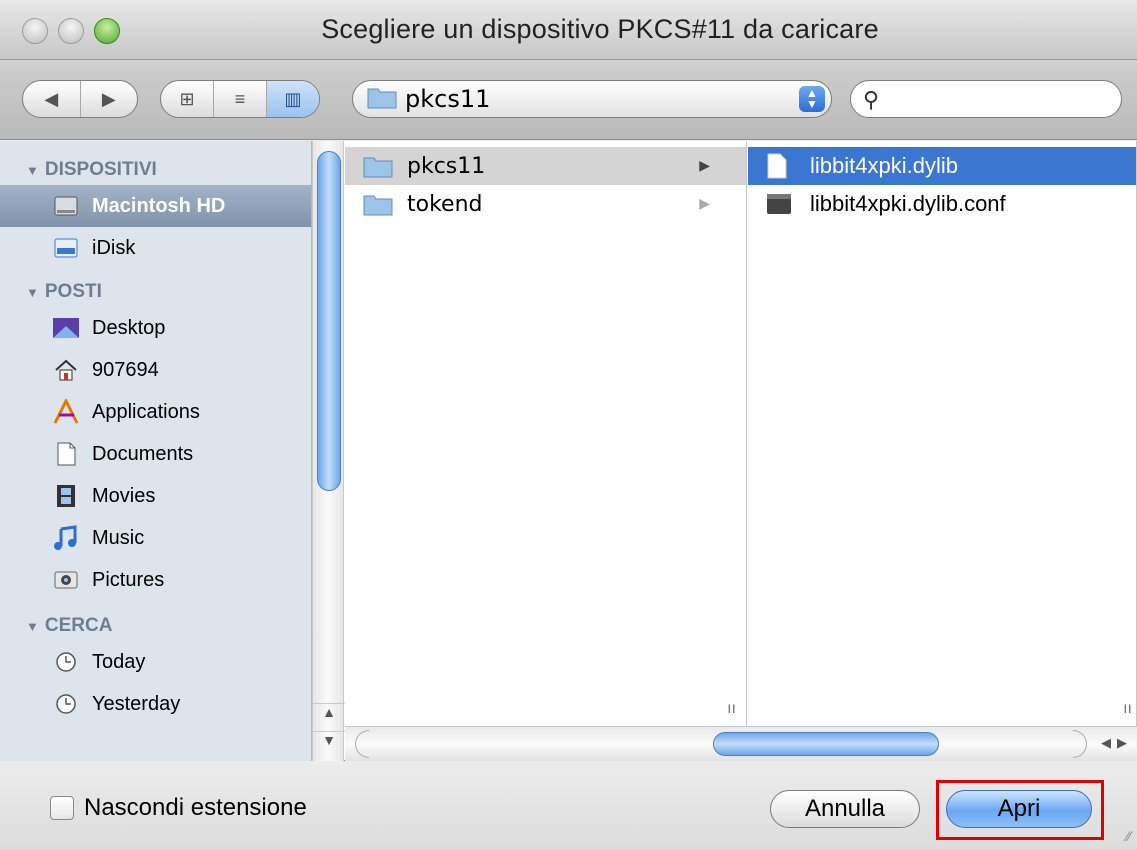 This screenshot has height=850, width=1137. Describe the element at coordinates (195, 807) in the screenshot. I see `hide-extension-label: Nascondi estensione` at that location.